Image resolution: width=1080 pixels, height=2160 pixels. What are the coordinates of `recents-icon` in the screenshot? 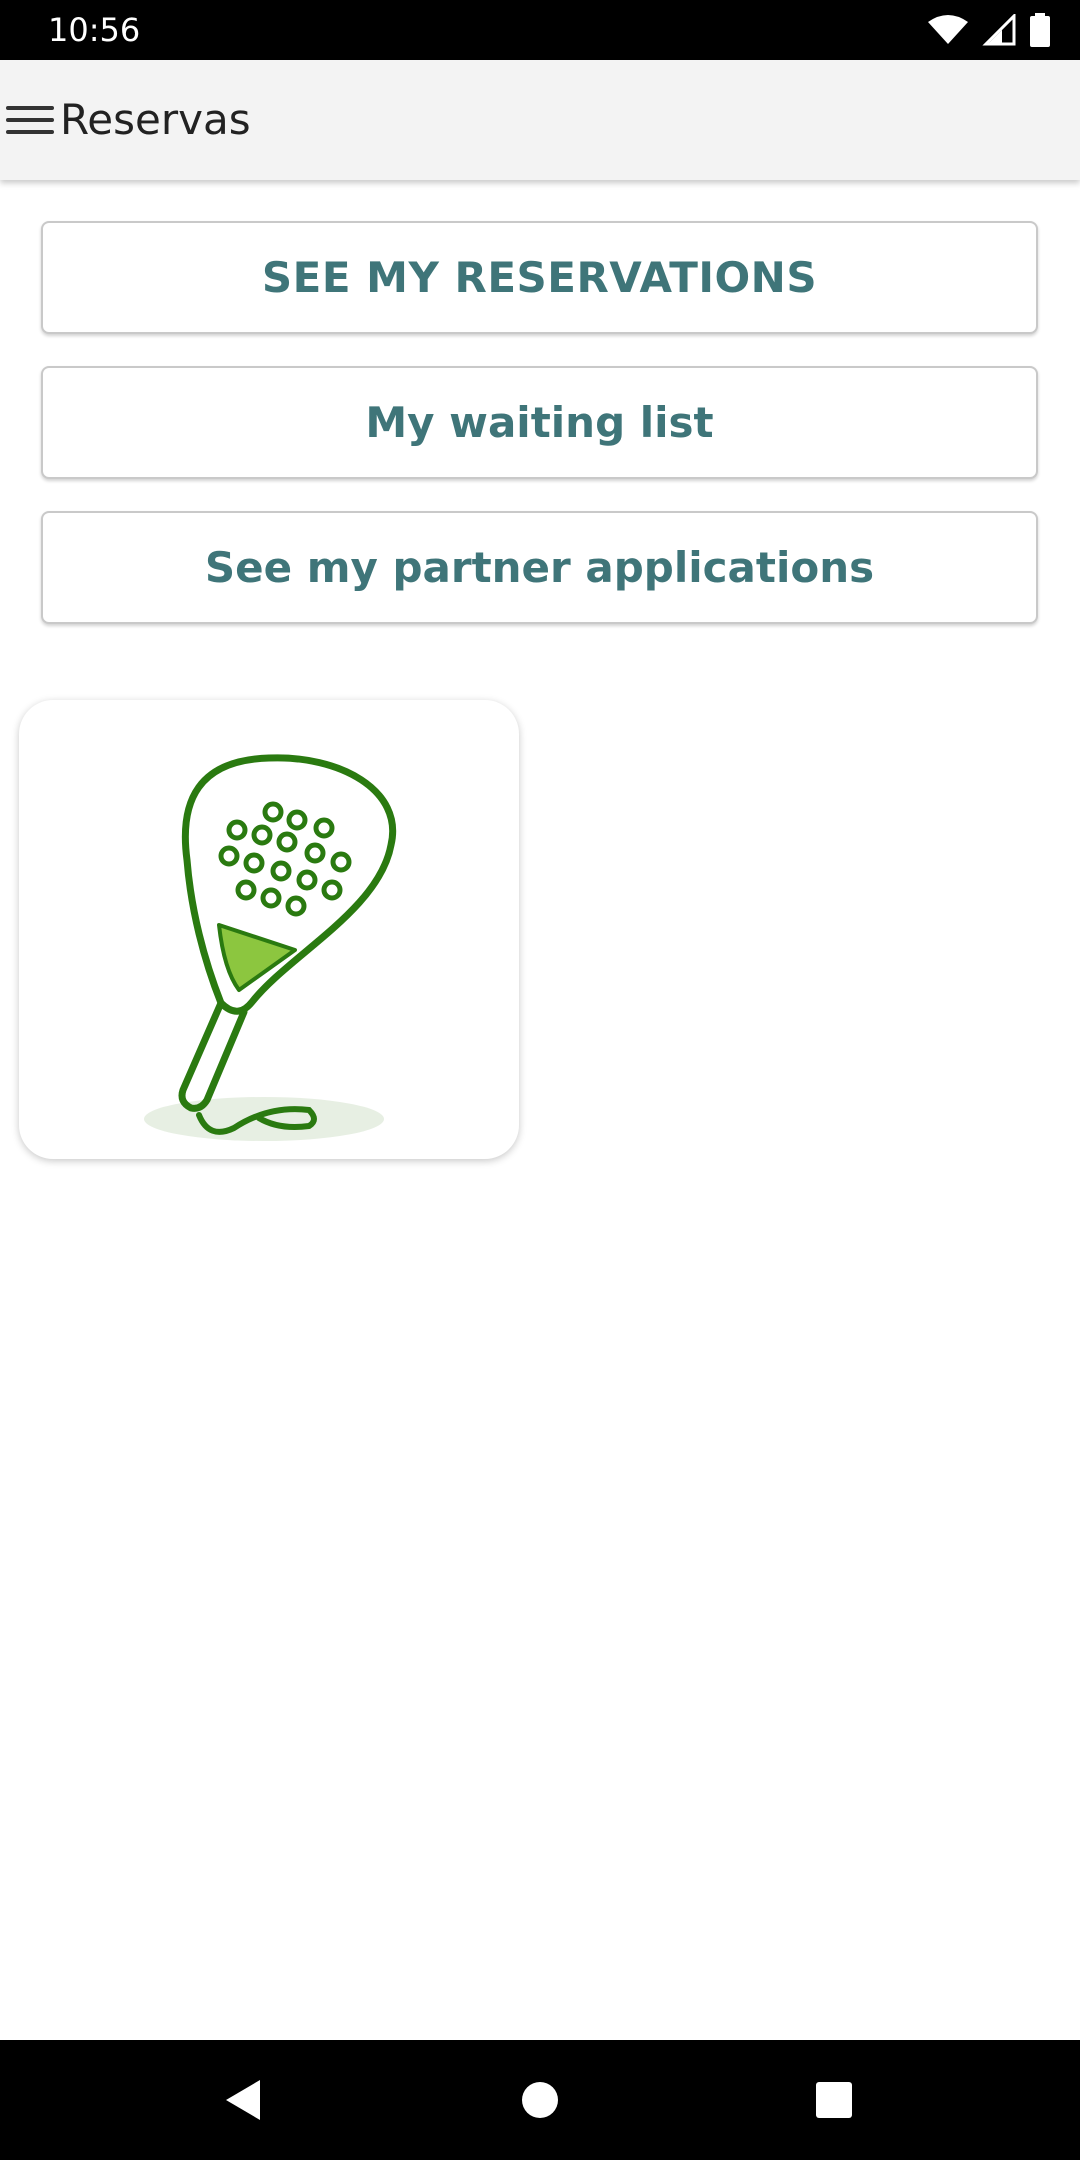 It's located at (834, 2100).